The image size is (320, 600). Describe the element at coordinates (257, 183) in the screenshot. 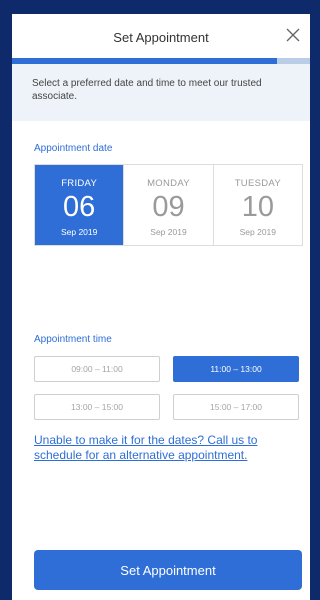

I see `date-day-of-week: TUESDAY` at that location.